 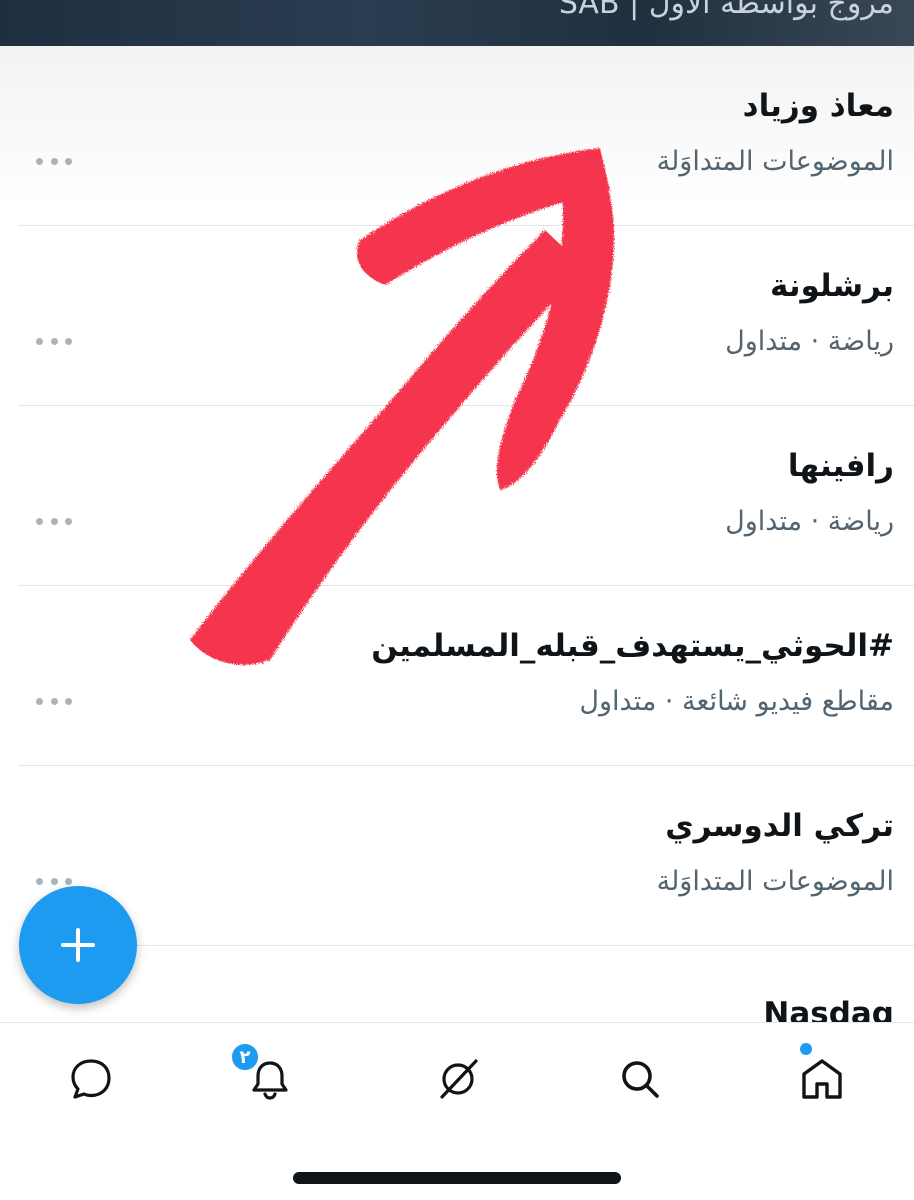 I want to click on trend-title: رافينها, so click(x=840, y=466).